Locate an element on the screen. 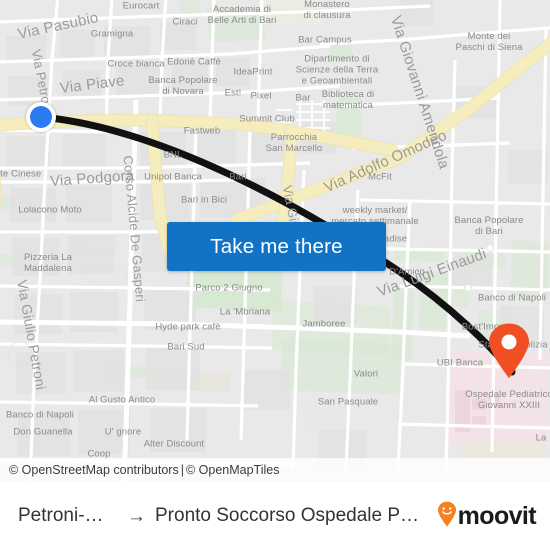 Image resolution: width=550 pixels, height=550 pixels. origin-dot-marker is located at coordinates (41, 117).